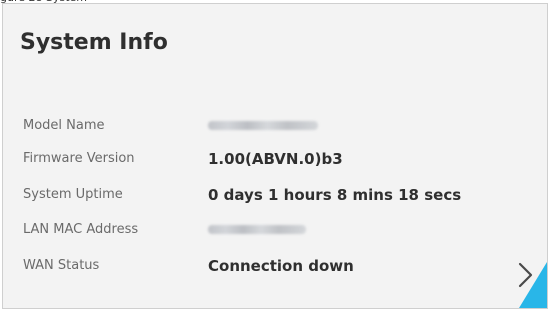 The image size is (550, 311). I want to click on firmware-version-value: 1.00(ABVN.0)b3, so click(275, 159).